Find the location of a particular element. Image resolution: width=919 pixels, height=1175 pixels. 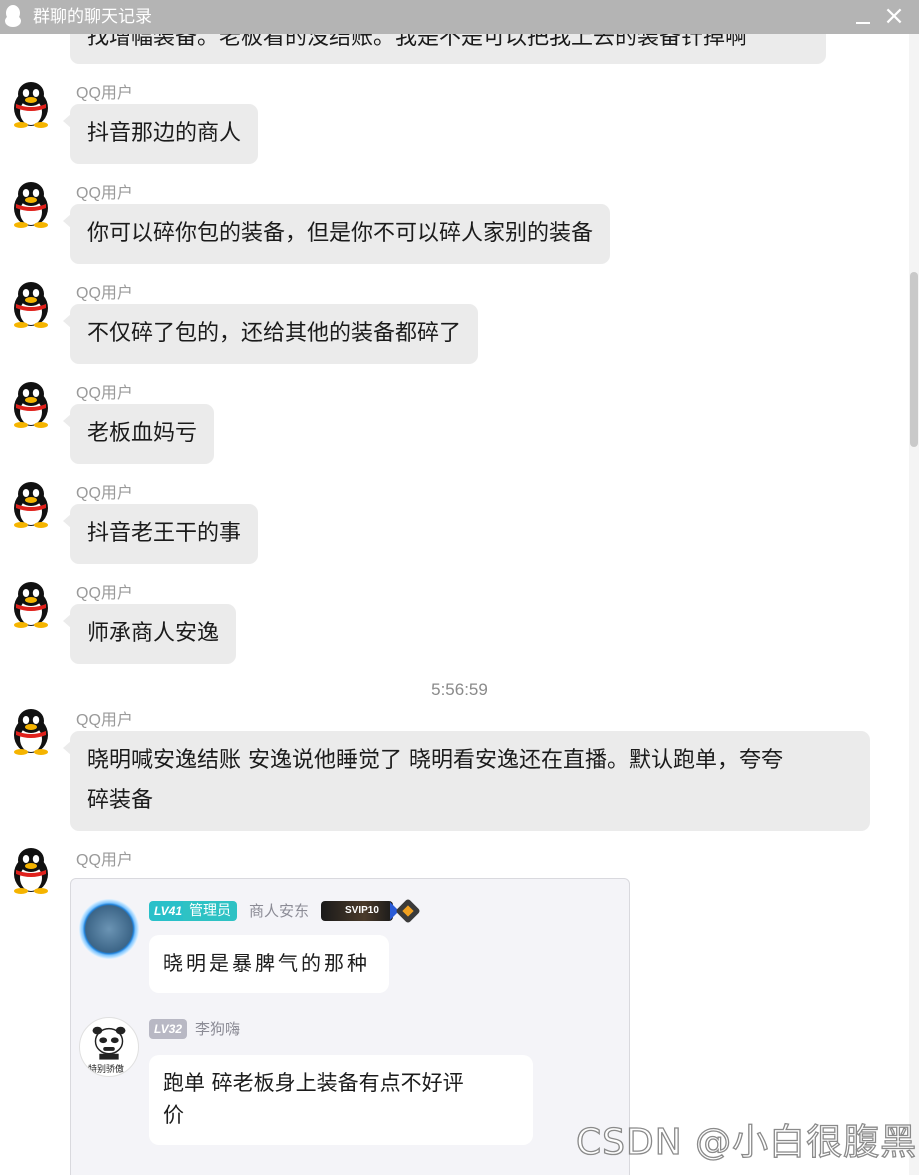

message-bubble: 老板血妈亏 is located at coordinates (138, 434).